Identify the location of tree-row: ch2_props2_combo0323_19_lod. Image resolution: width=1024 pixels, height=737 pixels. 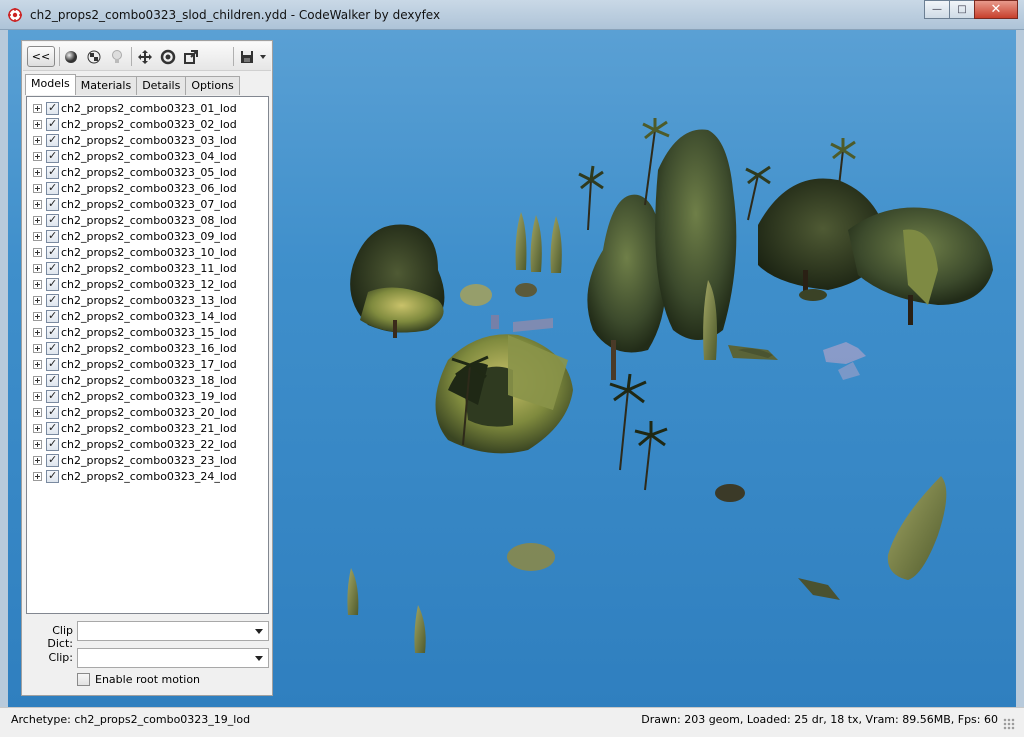
(135, 396).